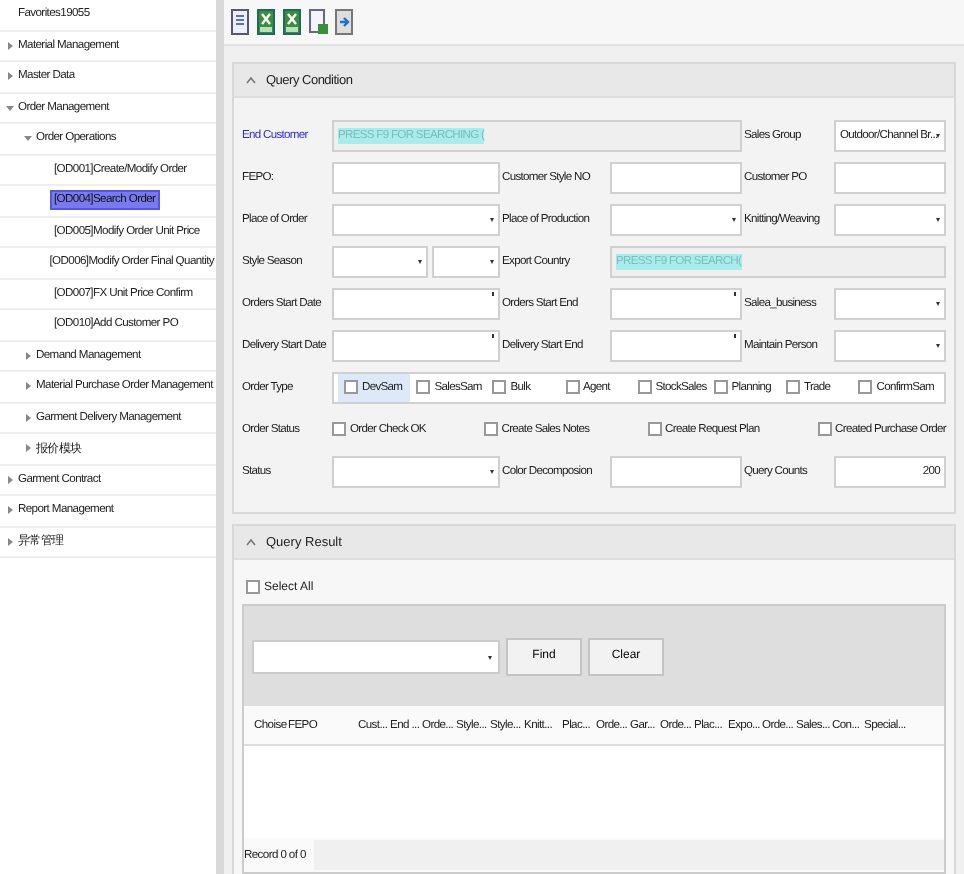 The width and height of the screenshot is (964, 874). Describe the element at coordinates (628, 855) in the screenshot. I see `horizontal-scrollbar` at that location.